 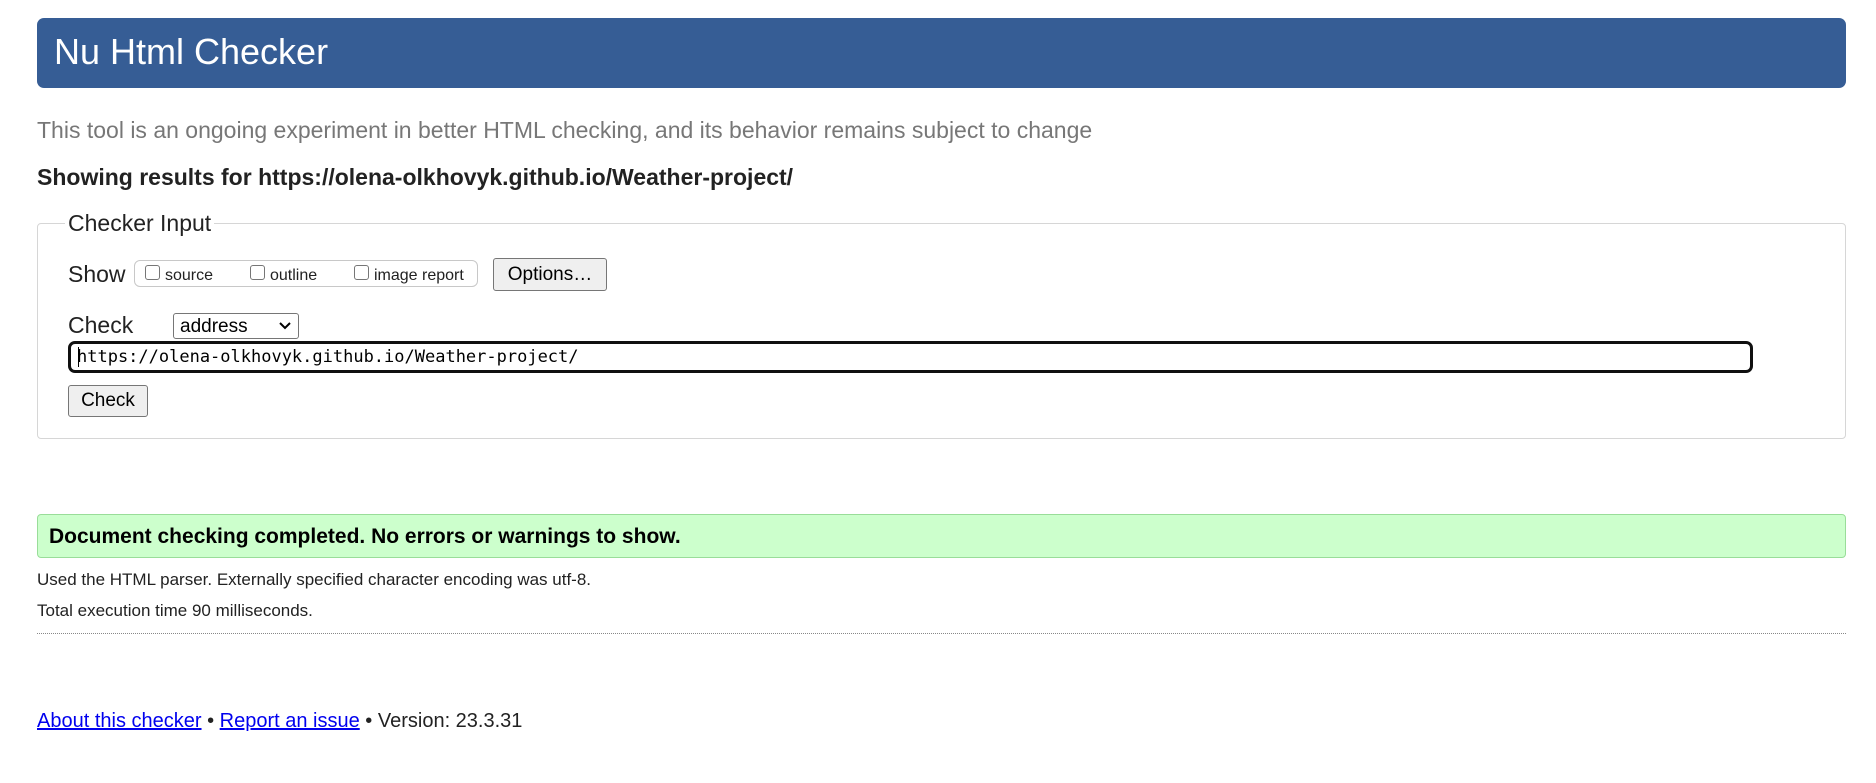 What do you see at coordinates (419, 276) in the screenshot?
I see `image-report-checkbox-label: image report` at bounding box center [419, 276].